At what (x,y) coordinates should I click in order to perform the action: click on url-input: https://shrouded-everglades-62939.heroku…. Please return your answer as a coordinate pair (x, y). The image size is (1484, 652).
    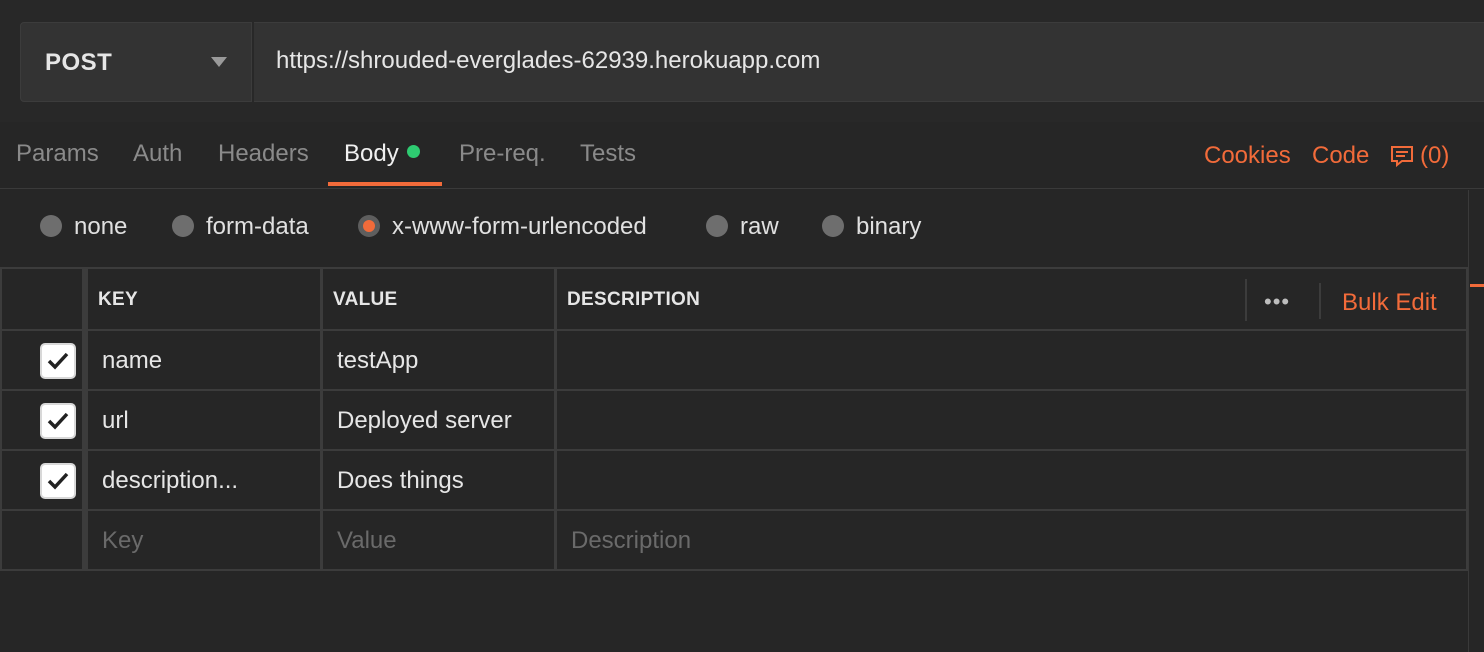
    Looking at the image, I should click on (869, 62).